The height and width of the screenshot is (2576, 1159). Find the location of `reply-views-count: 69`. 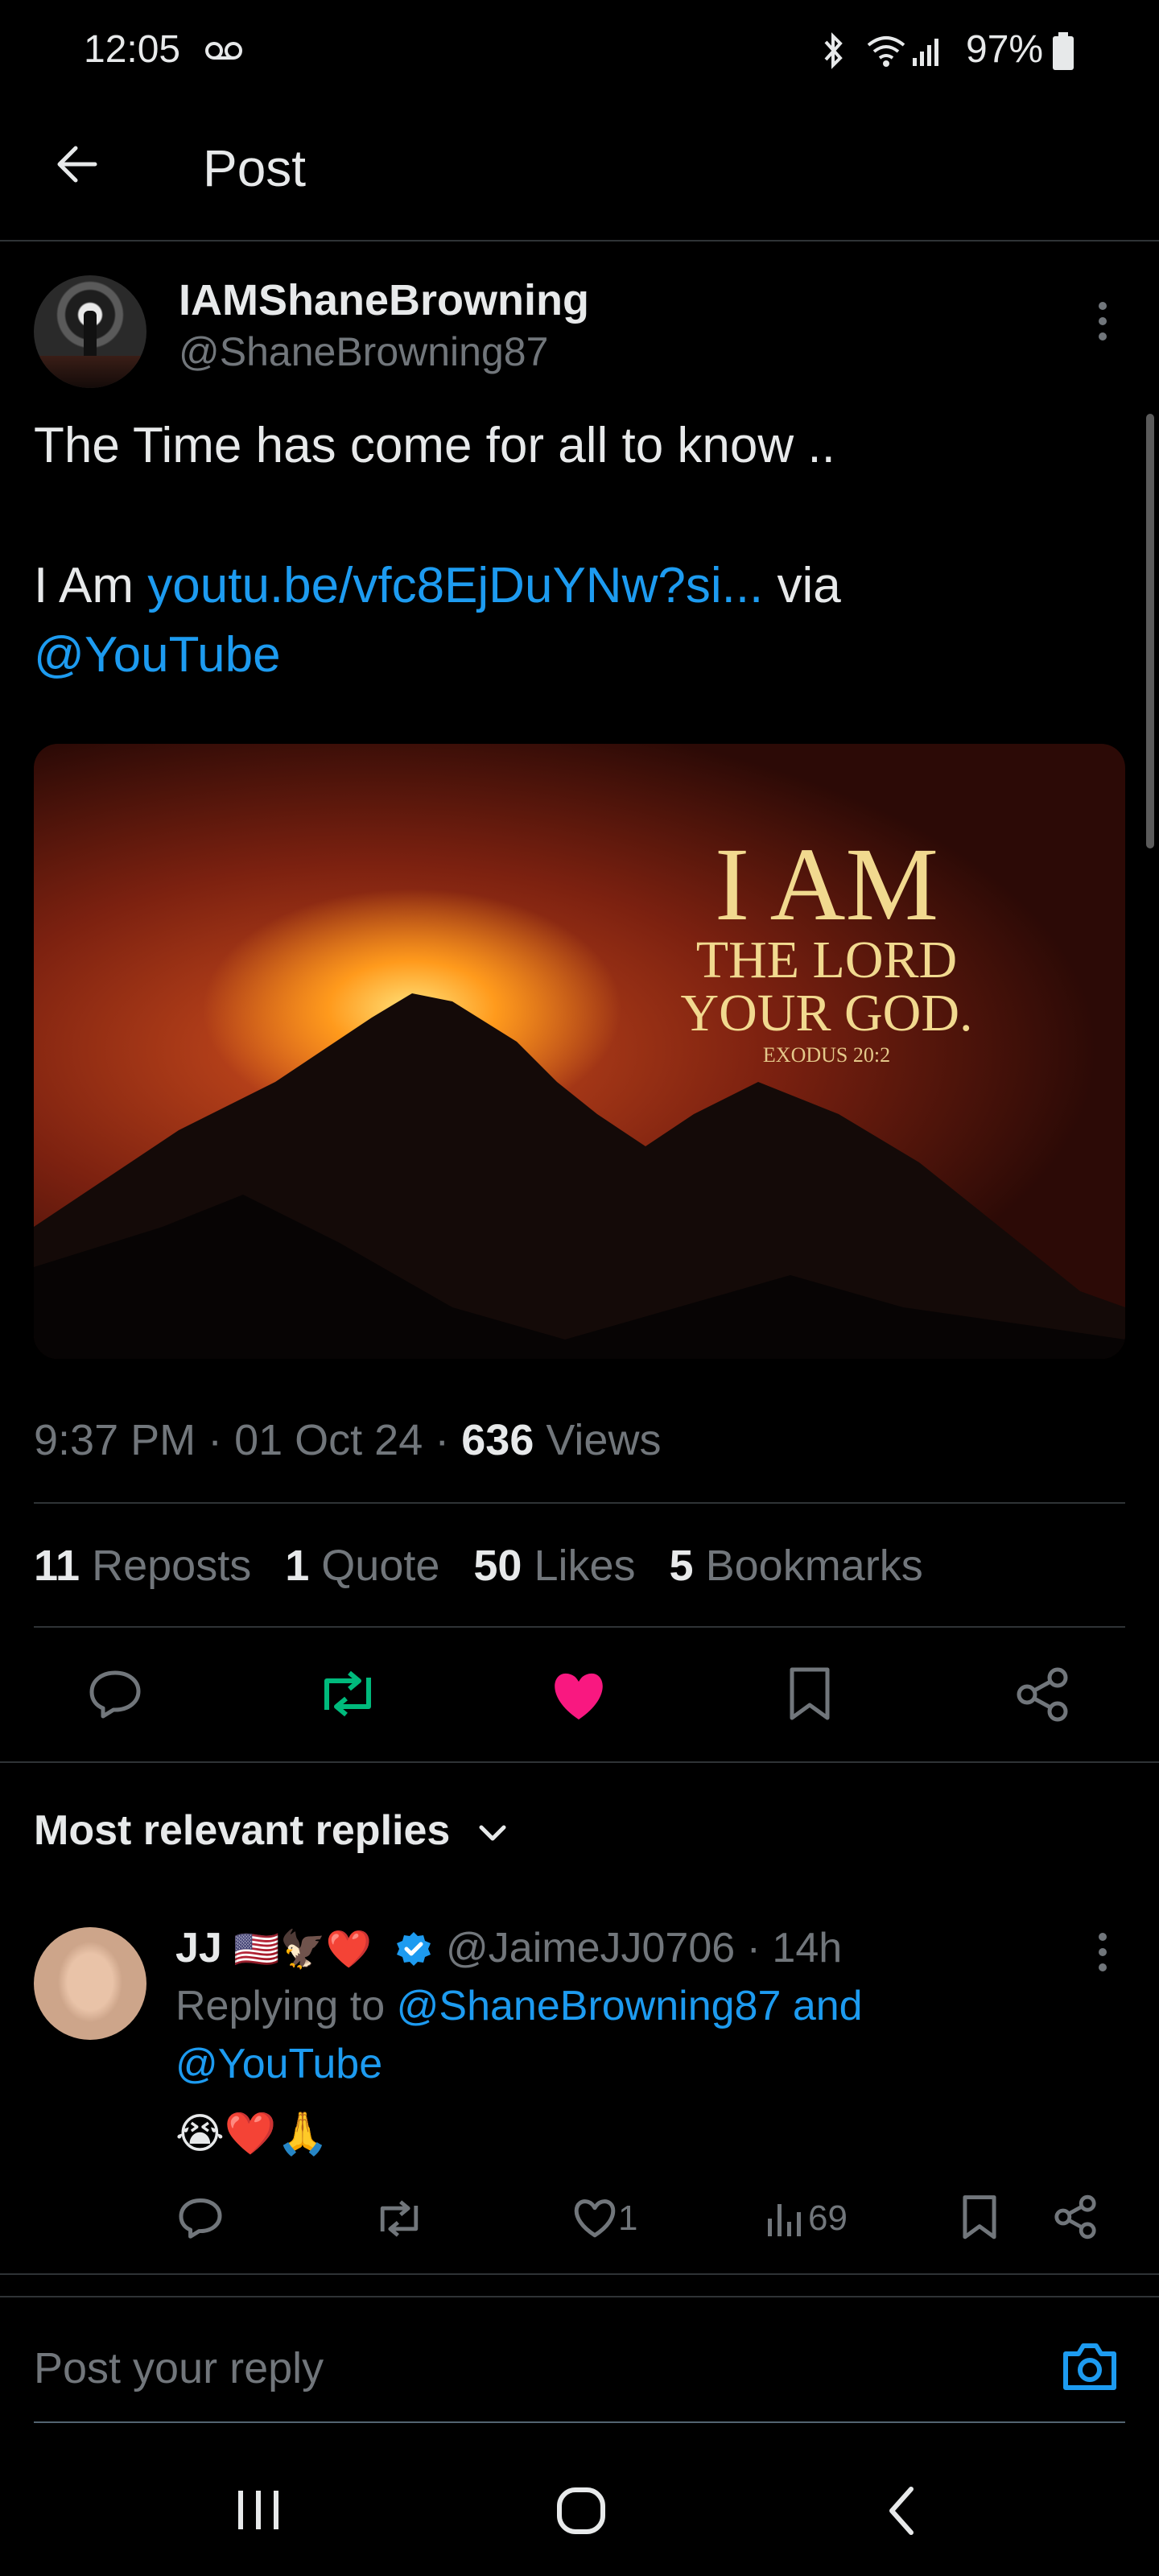

reply-views-count: 69 is located at coordinates (828, 2218).